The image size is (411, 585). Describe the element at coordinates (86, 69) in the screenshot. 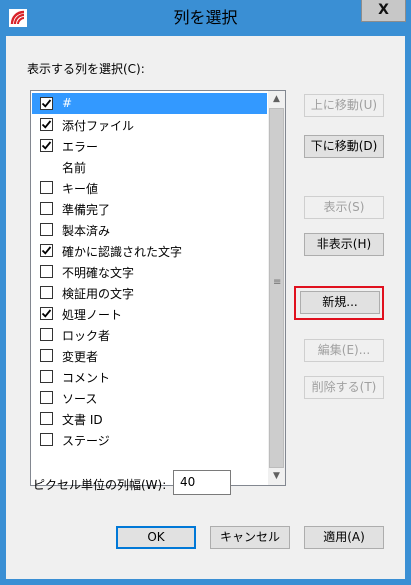

I see `column-list-label: 表示する列を選択(C):` at that location.